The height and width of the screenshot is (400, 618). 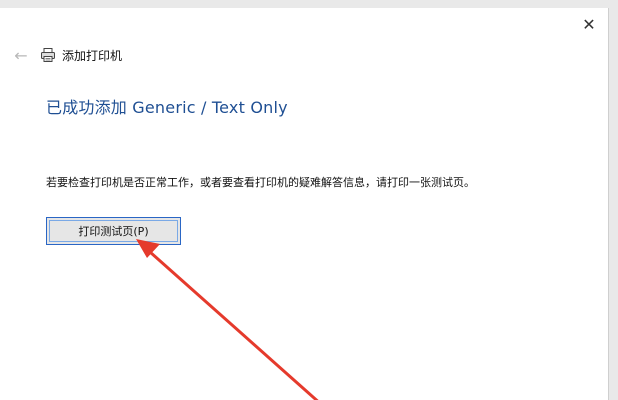 I want to click on print-test-page-button: 打印测试页(P), so click(x=113, y=231).